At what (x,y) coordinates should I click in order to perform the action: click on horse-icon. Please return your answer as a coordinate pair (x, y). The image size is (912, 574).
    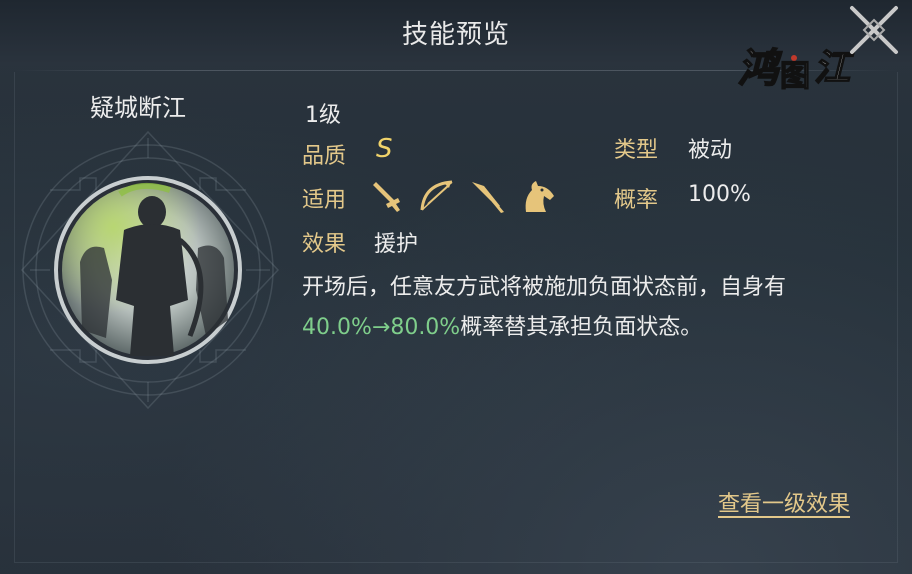
    Looking at the image, I should click on (537, 196).